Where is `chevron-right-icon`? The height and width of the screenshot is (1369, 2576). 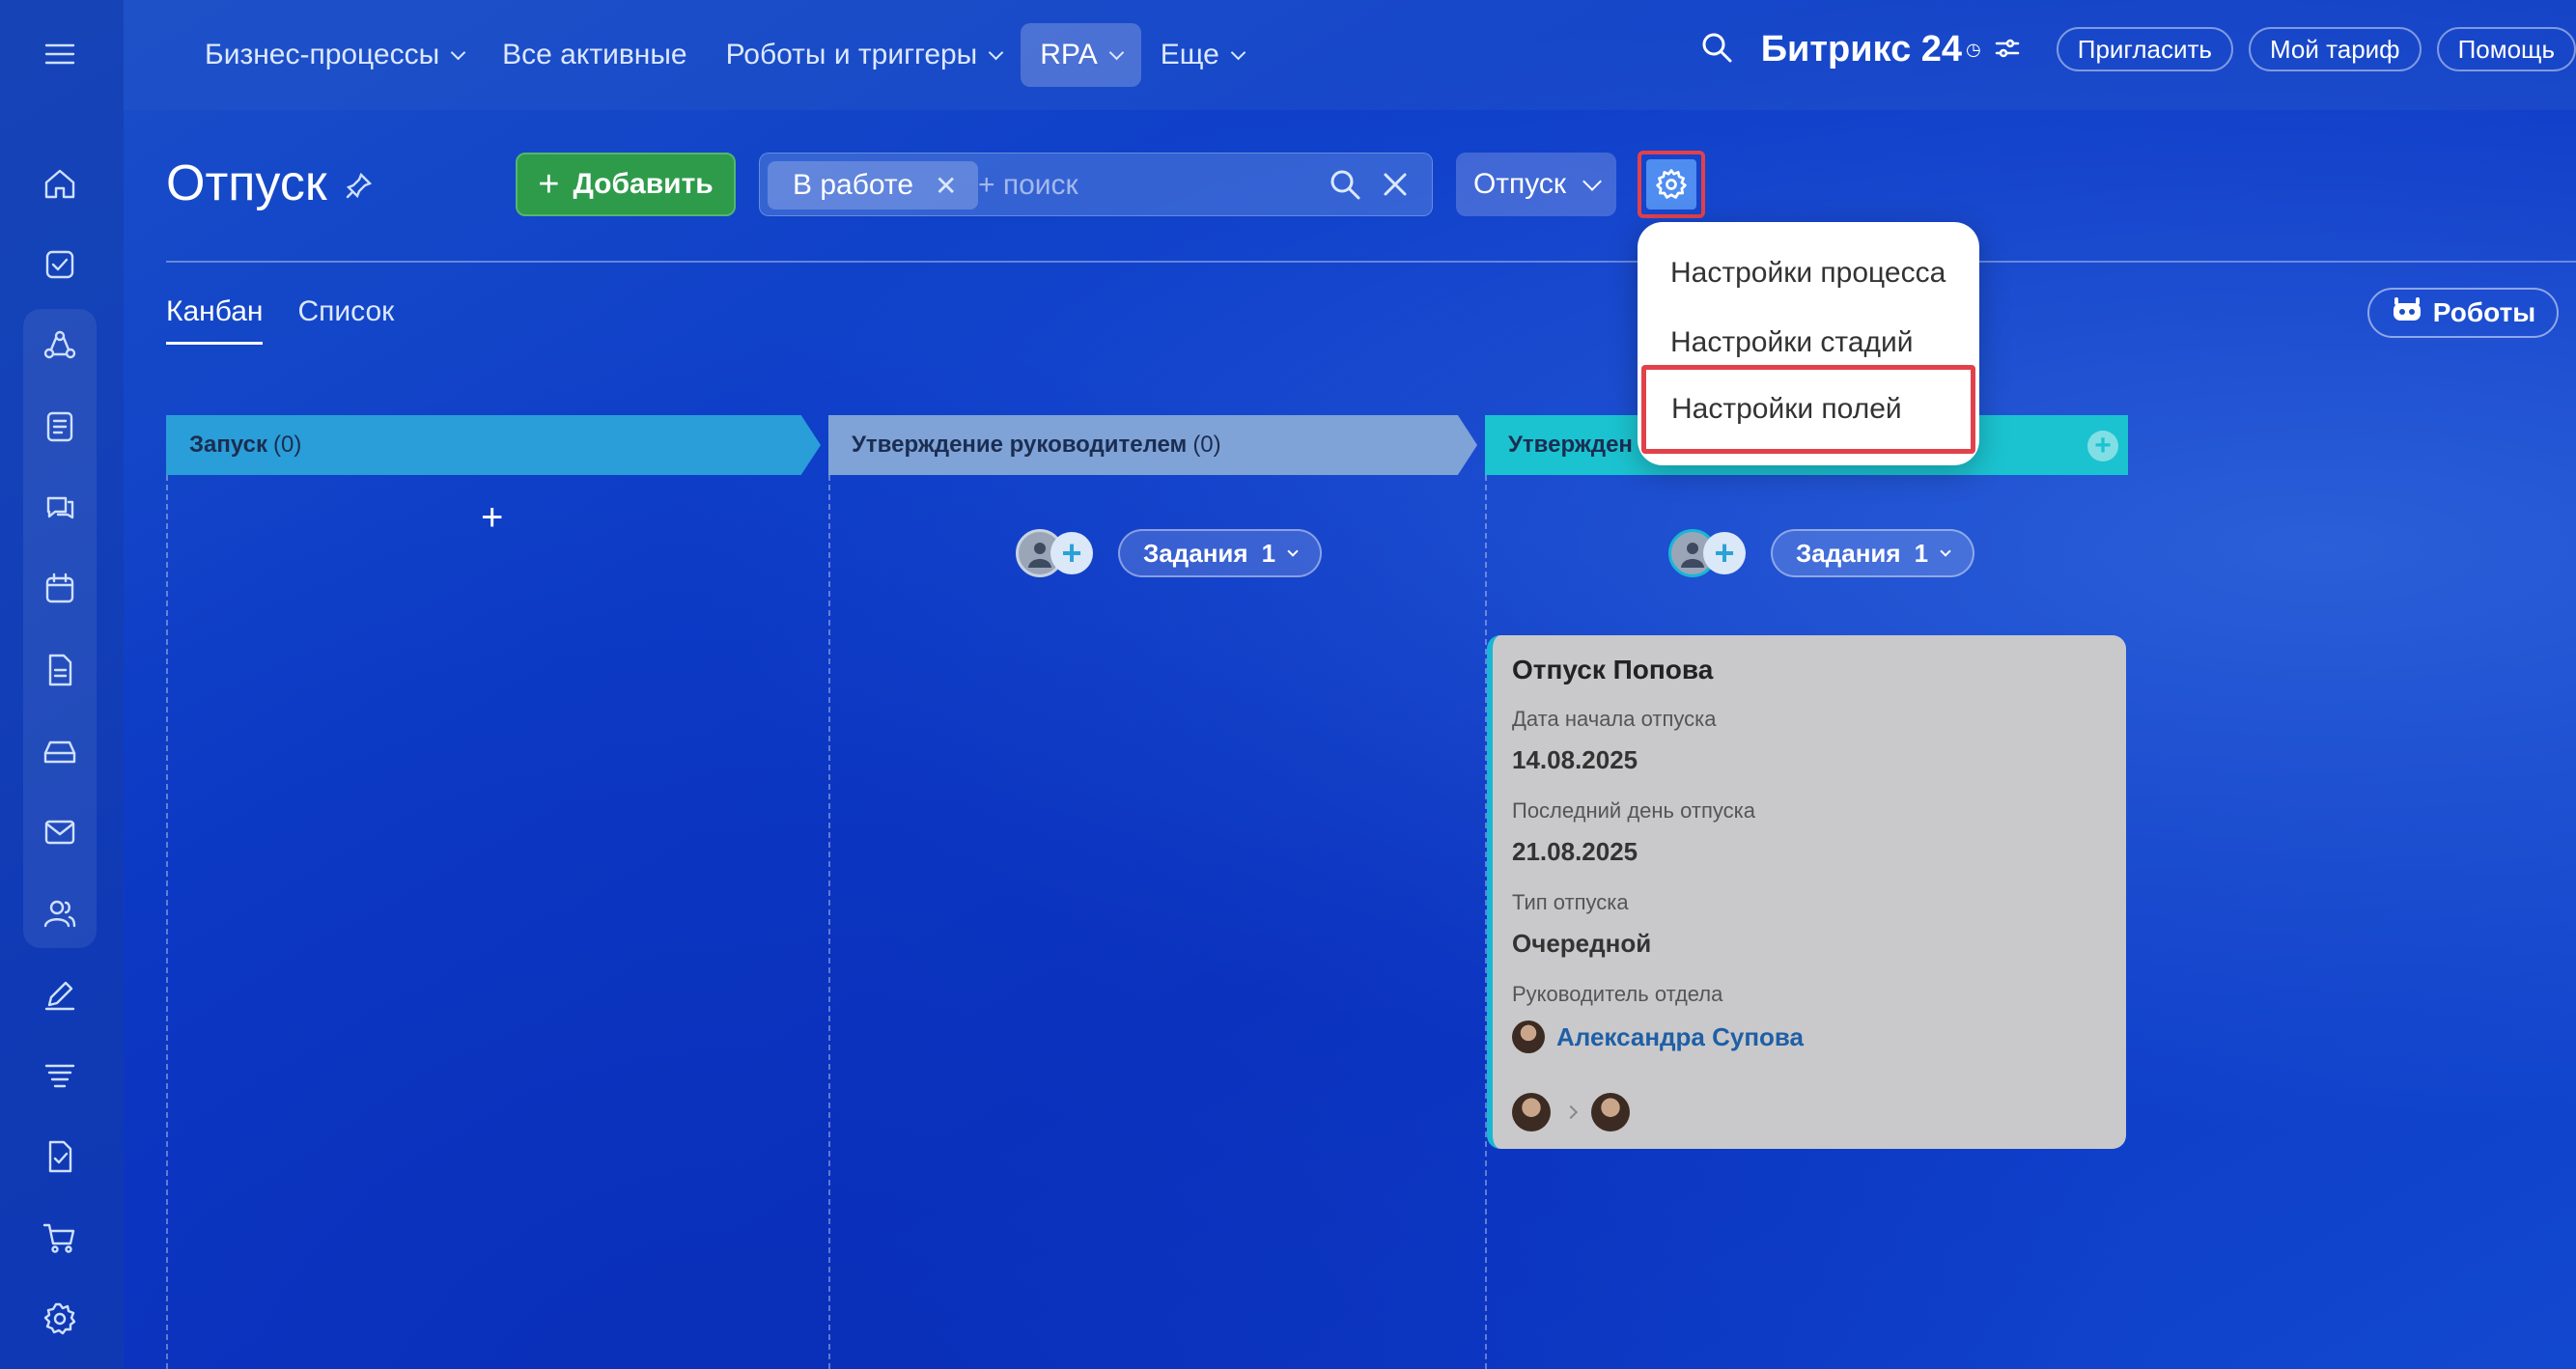 chevron-right-icon is located at coordinates (1571, 1112).